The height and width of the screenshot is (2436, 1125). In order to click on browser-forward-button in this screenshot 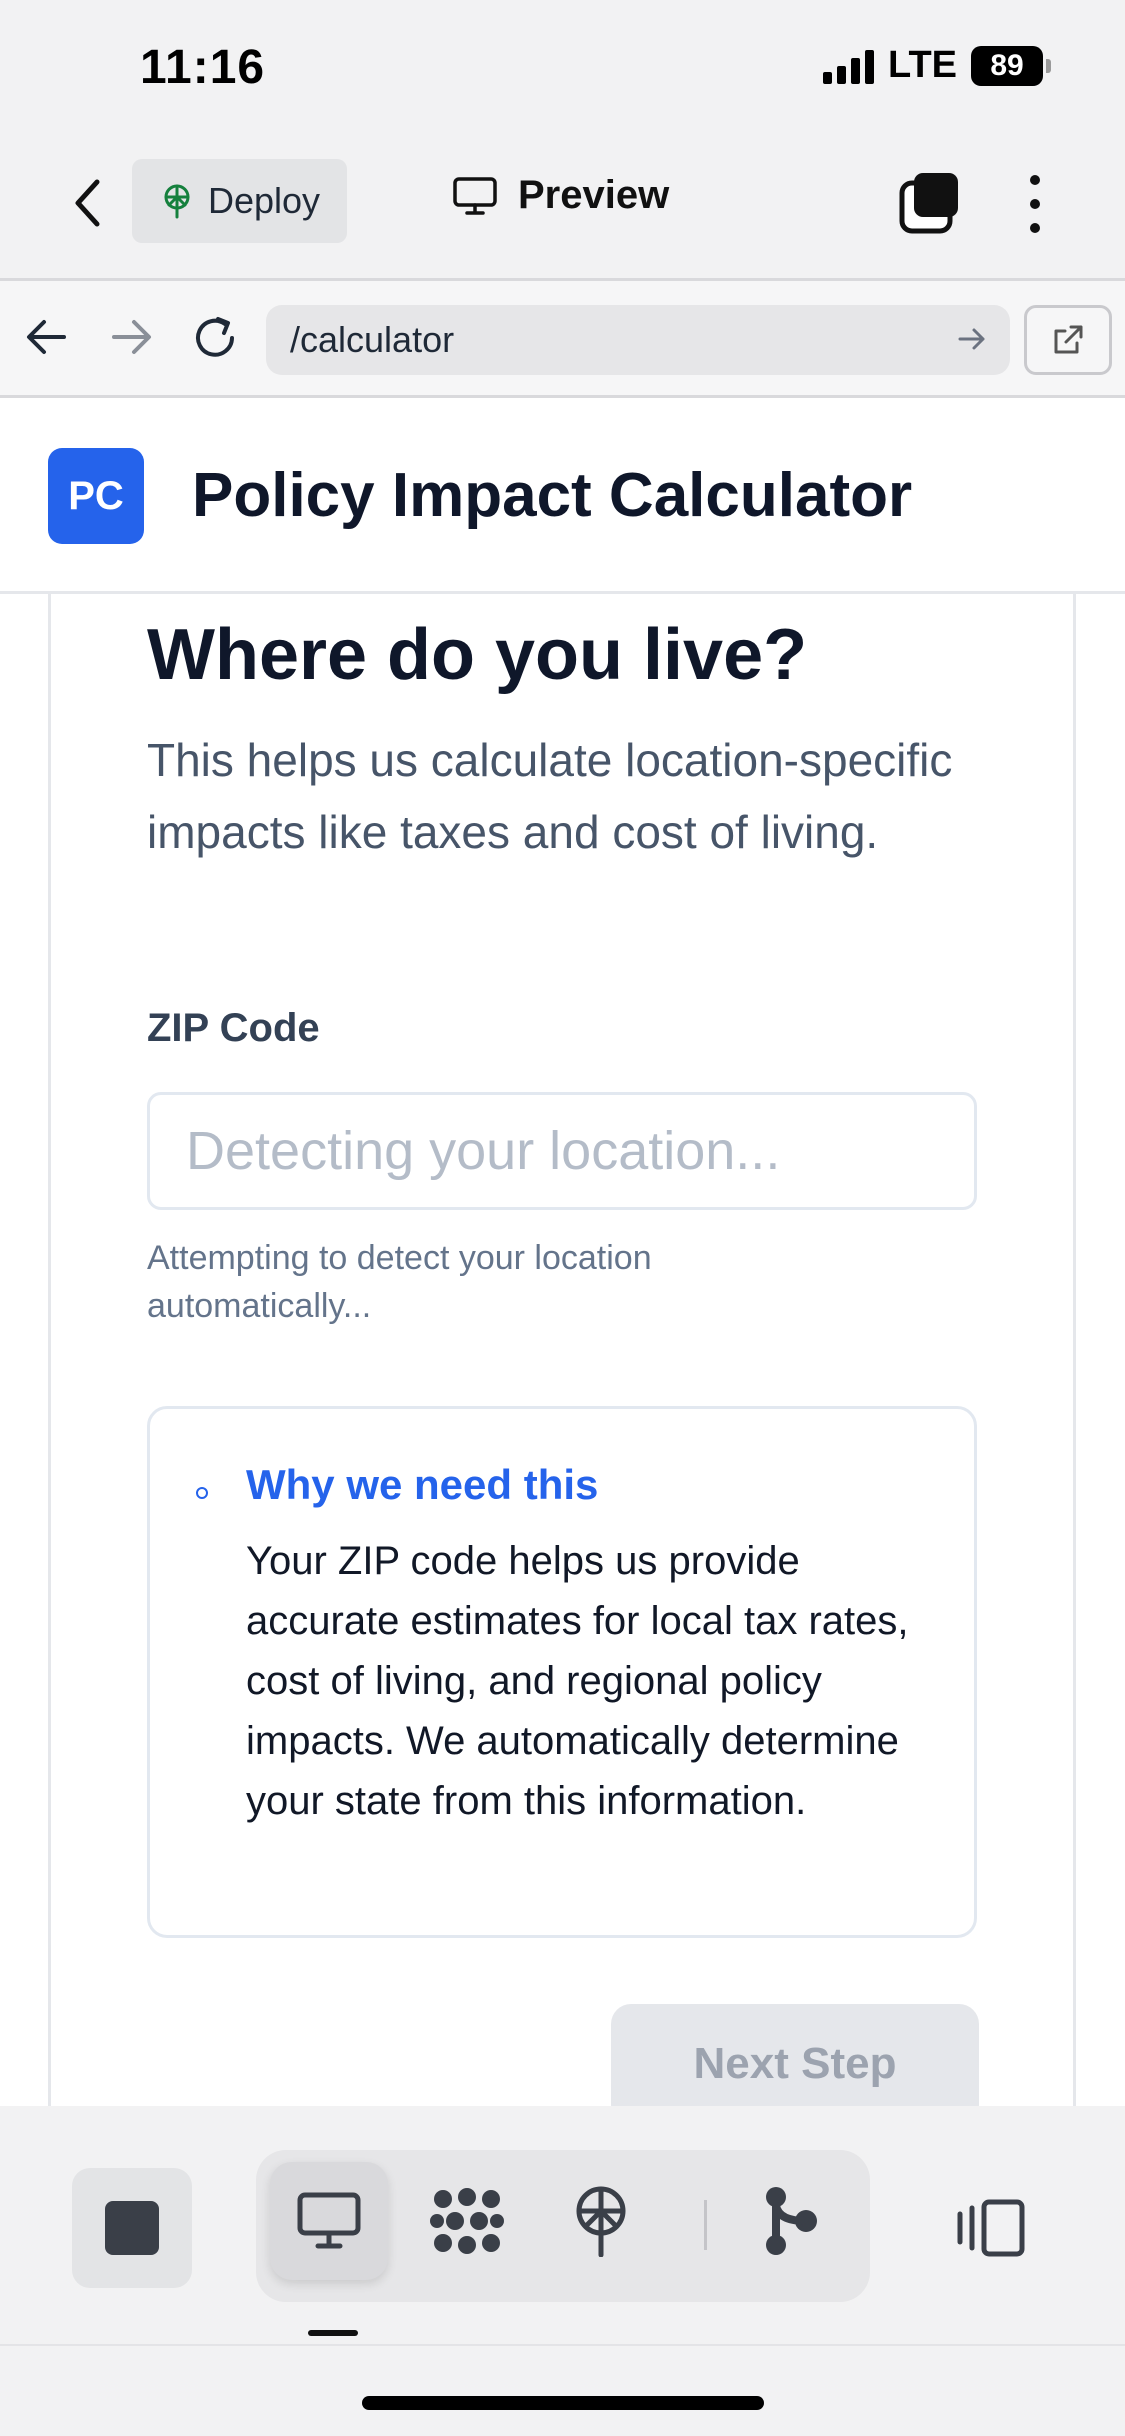, I will do `click(131, 339)`.